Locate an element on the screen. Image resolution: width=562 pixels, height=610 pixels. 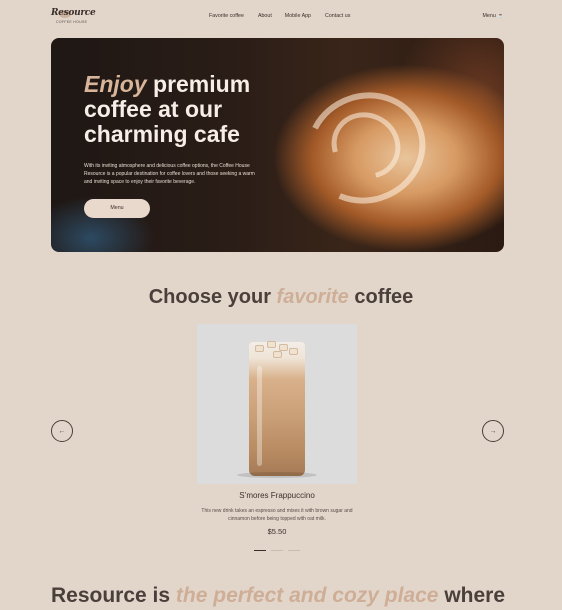
about-title-post: where is located at coordinates (475, 595).